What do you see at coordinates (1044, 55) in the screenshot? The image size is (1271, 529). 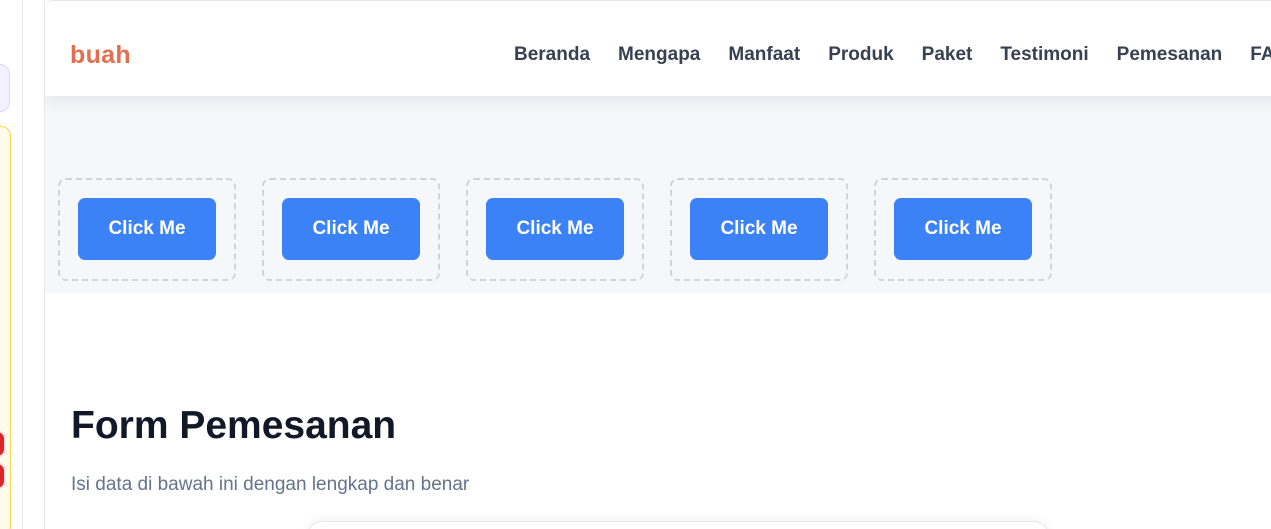 I see `nav-link-testimoni: Testimoni` at bounding box center [1044, 55].